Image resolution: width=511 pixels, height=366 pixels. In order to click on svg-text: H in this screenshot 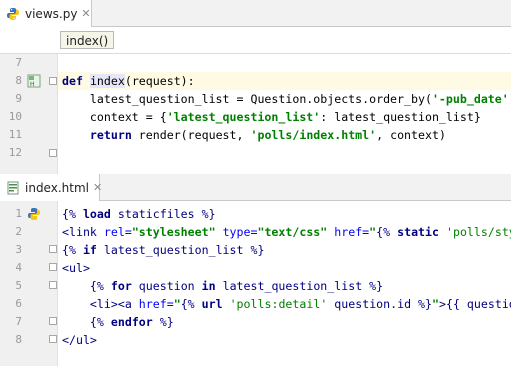, I will do `click(32, 84)`.